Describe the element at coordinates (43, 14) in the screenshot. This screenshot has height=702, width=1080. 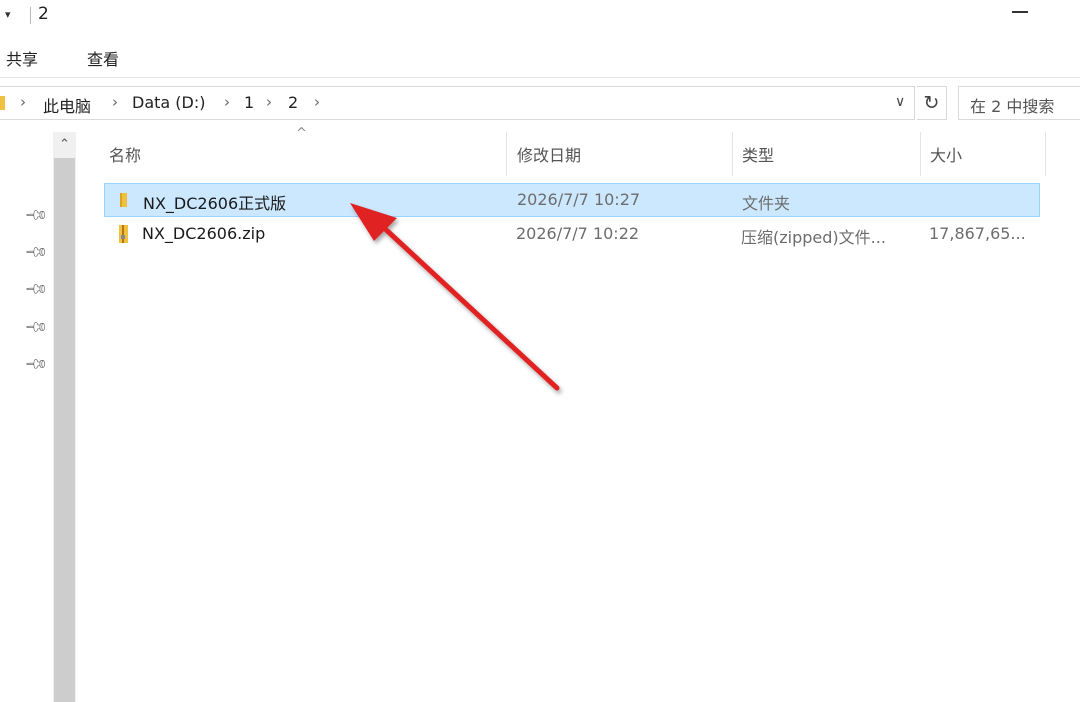
I see `window-title: 2` at that location.